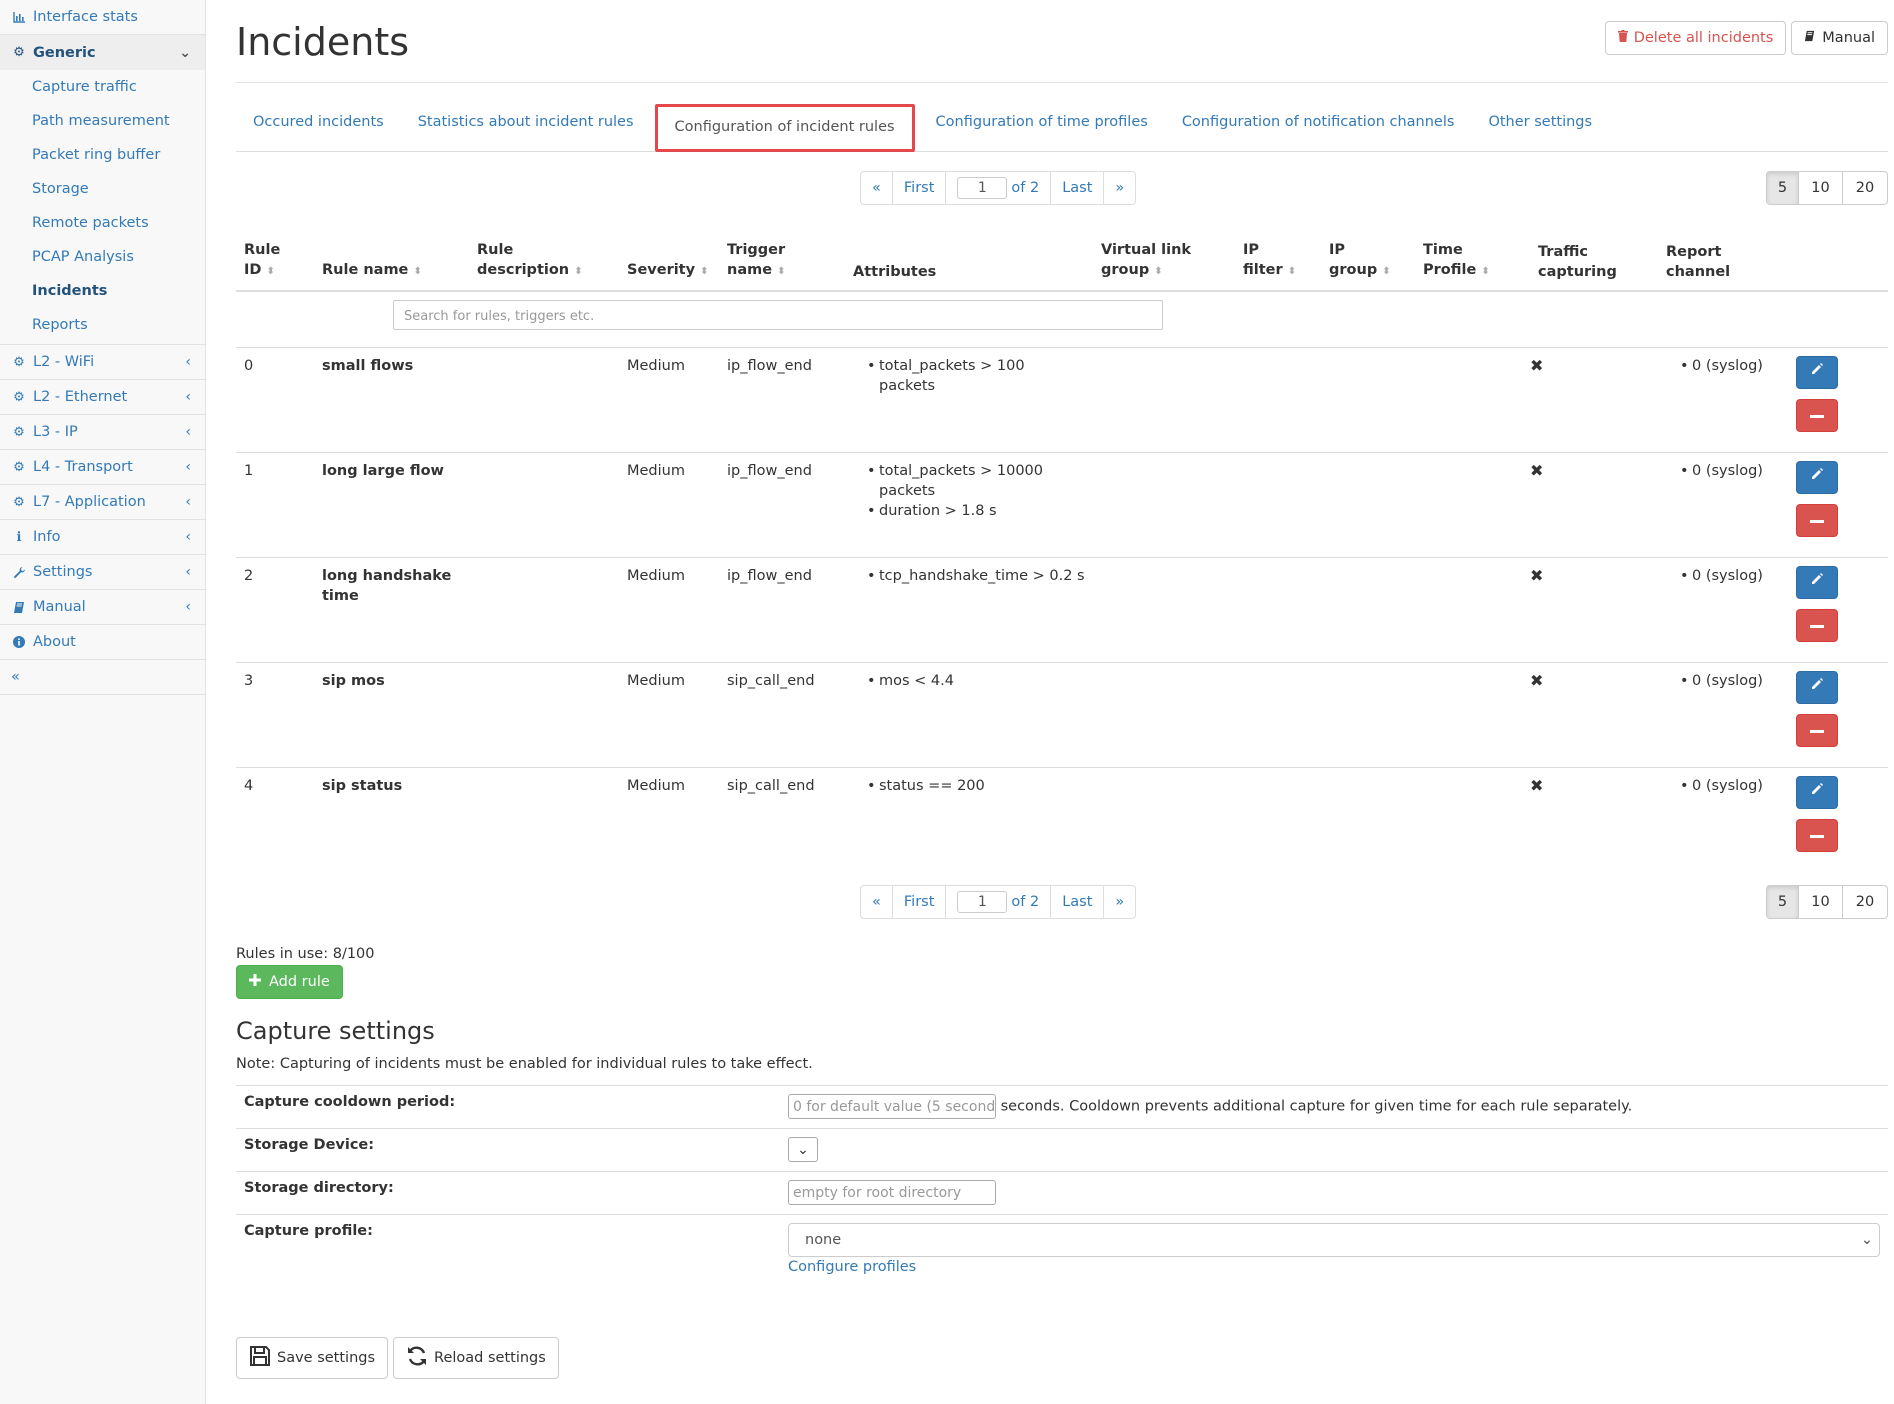 Image resolution: width=1894 pixels, height=1404 pixels. What do you see at coordinates (1368, 262) in the screenshot?
I see `col-ip-group: IP group ⬍` at bounding box center [1368, 262].